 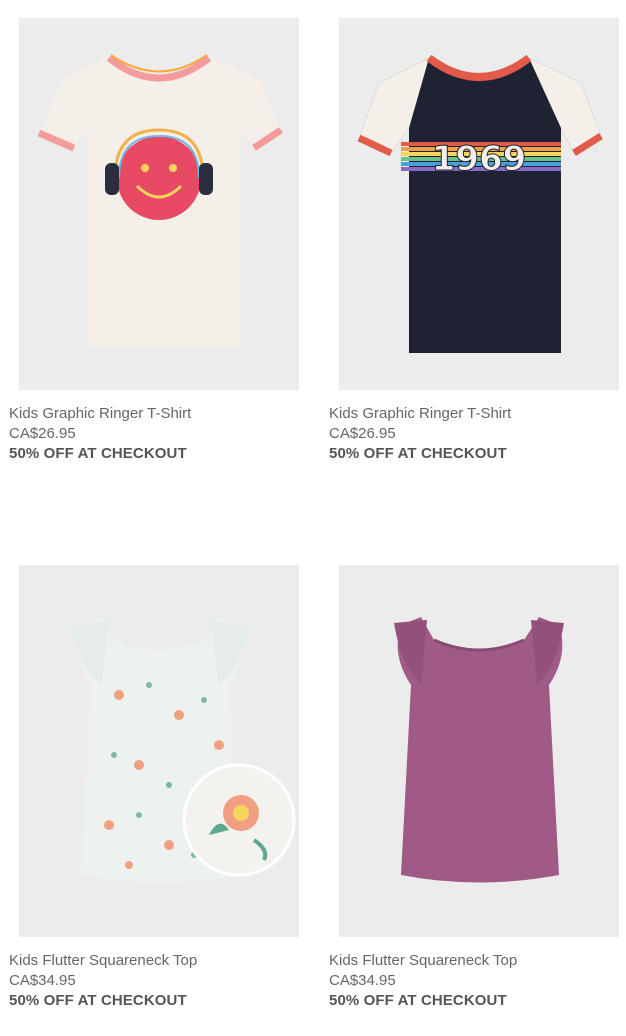 I want to click on svg-text: 1969, so click(x=479, y=159).